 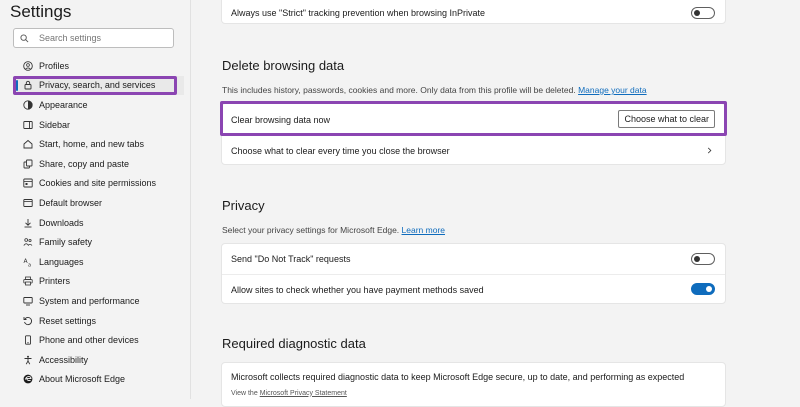 I want to click on tracking-toggle, so click(x=703, y=13).